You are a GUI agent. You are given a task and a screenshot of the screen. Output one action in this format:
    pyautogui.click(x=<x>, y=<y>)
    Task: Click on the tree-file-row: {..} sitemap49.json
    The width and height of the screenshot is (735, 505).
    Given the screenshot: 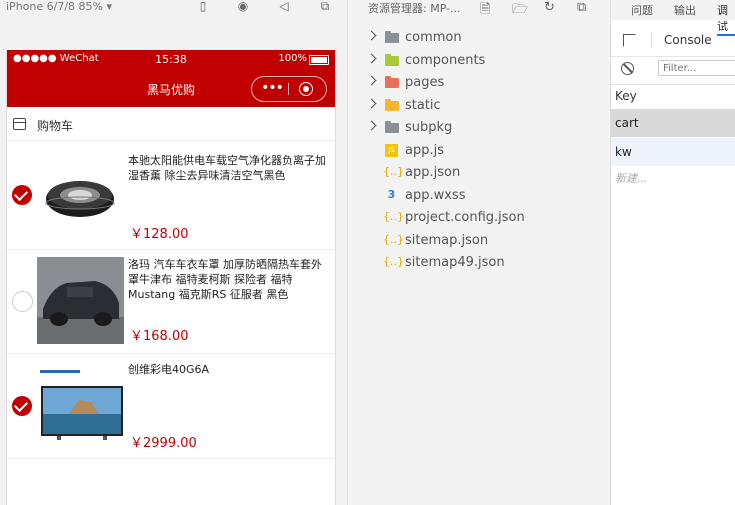 What is the action you would take?
    pyautogui.click(x=479, y=263)
    